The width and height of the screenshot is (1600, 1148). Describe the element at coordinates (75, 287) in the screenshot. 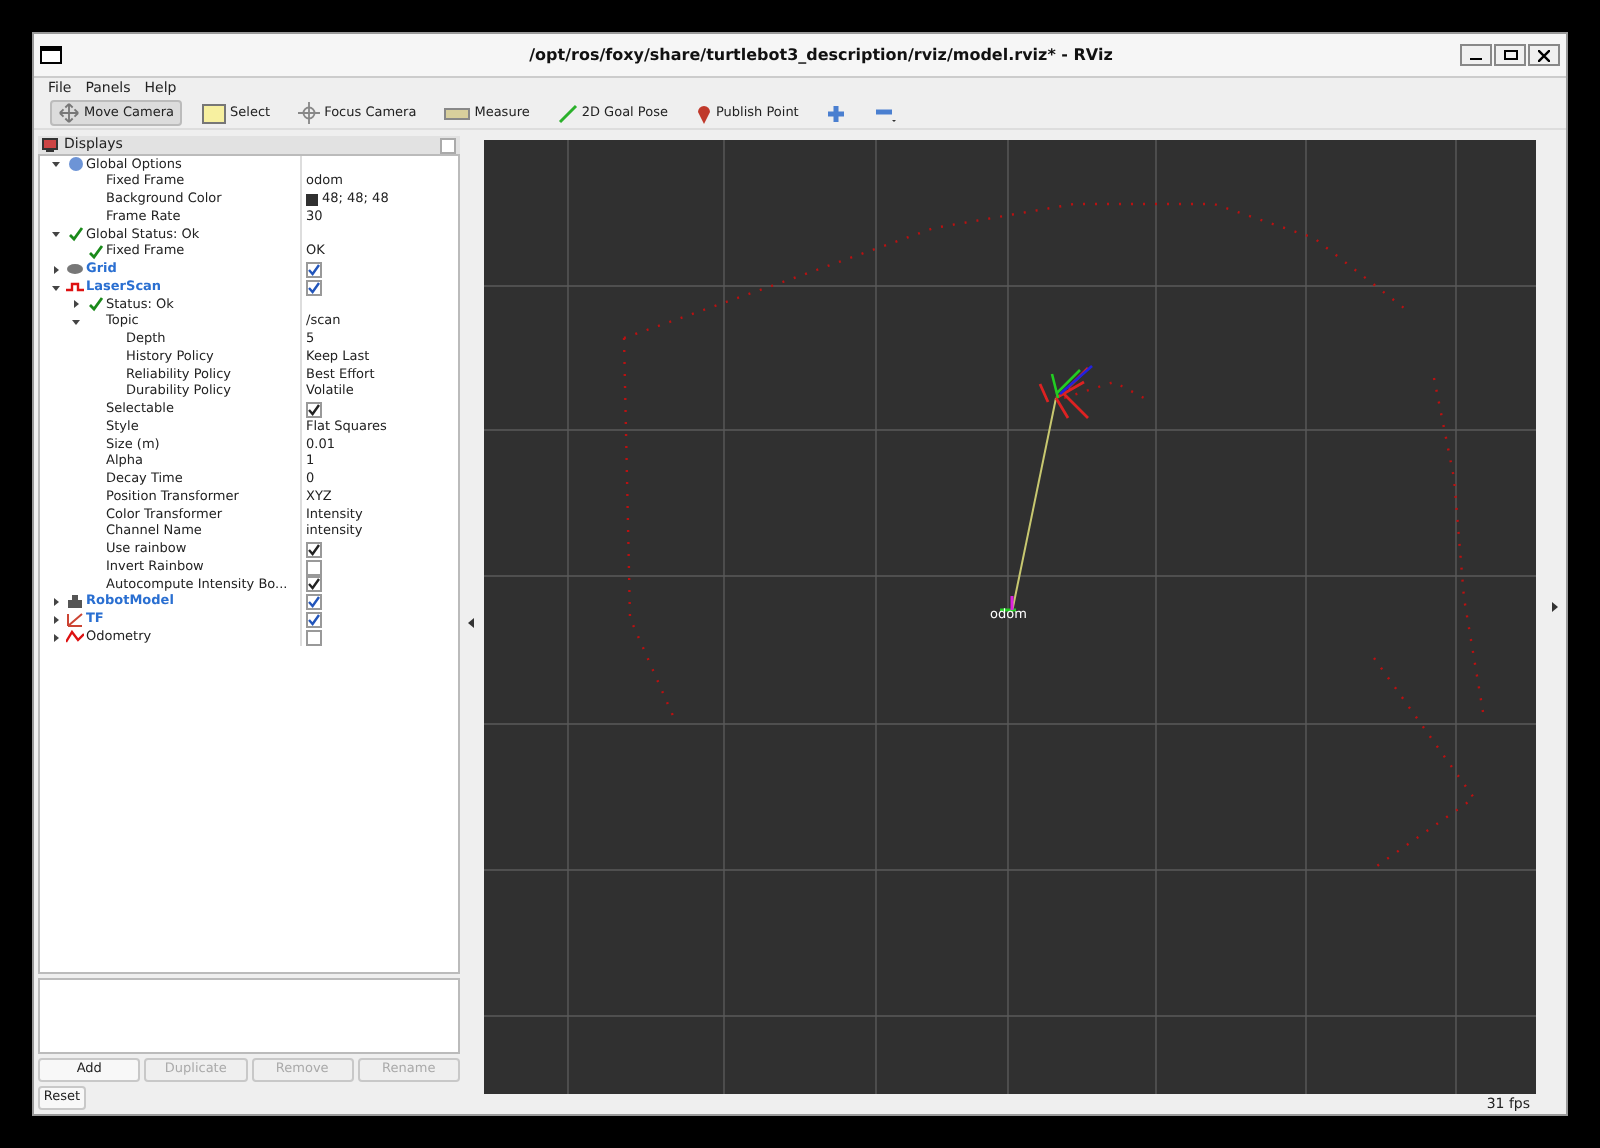

I see `laser-wave-icon` at that location.